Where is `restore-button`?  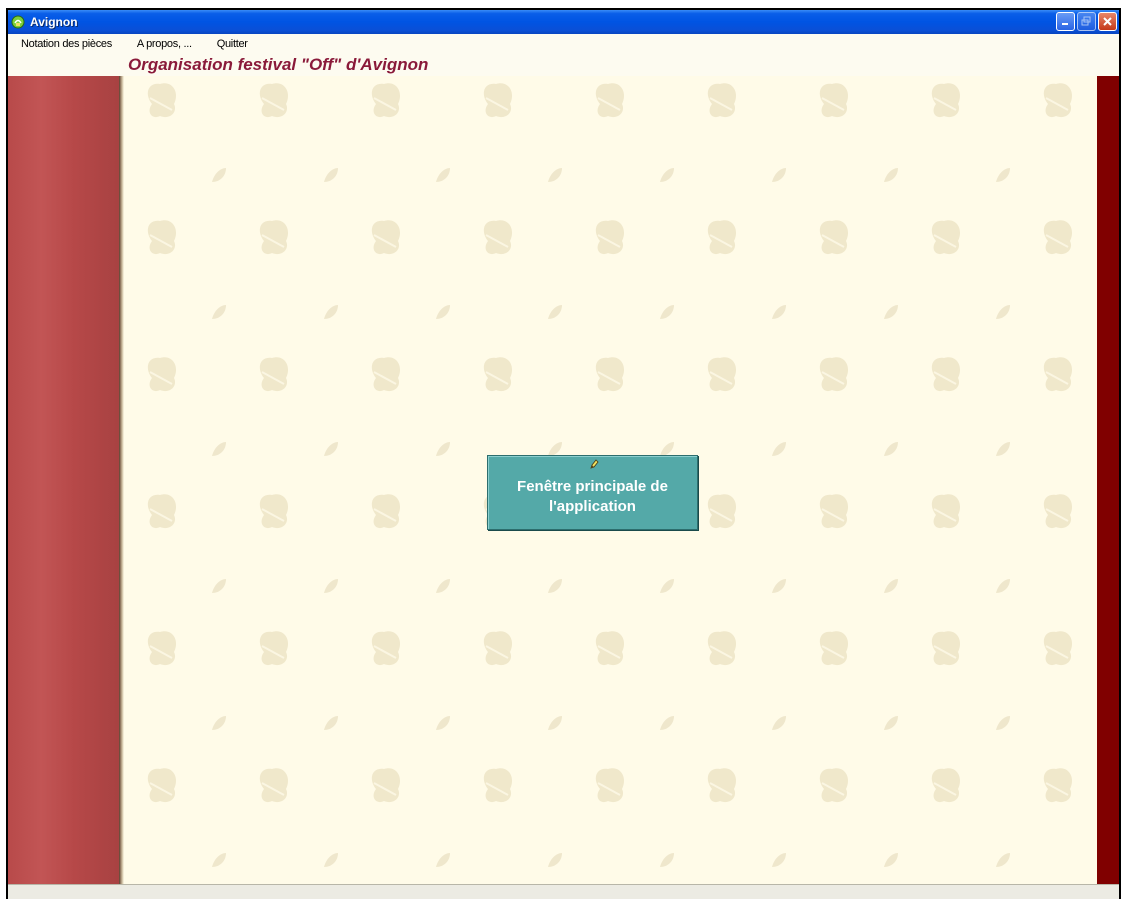
restore-button is located at coordinates (1086, 21).